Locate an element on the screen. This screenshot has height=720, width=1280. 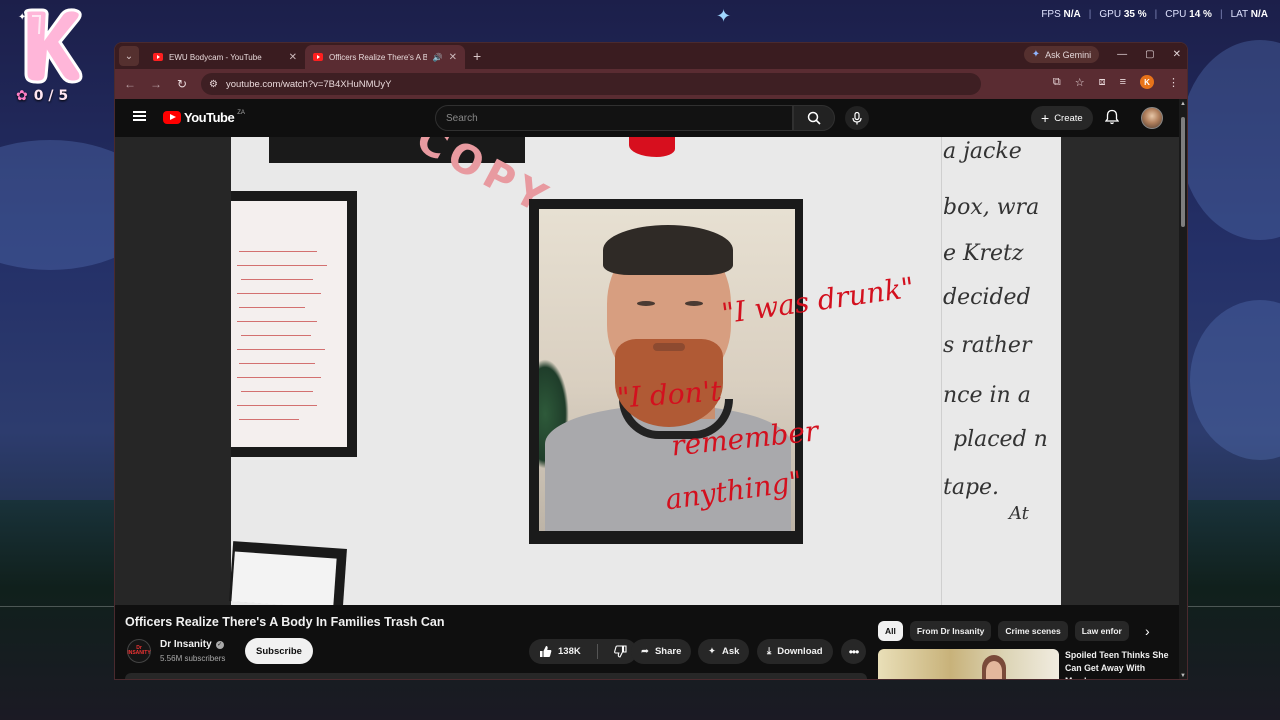
scroll-down-icon: ▼ is located at coordinates (1183, 676).